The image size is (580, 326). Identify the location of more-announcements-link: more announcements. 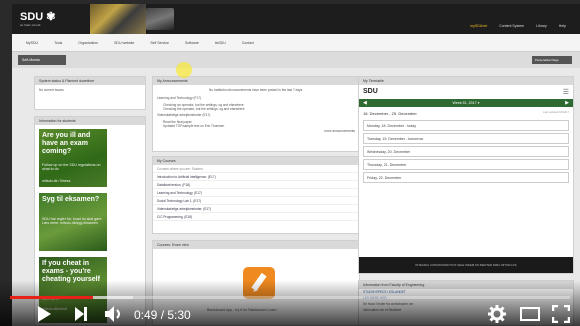
(256, 132).